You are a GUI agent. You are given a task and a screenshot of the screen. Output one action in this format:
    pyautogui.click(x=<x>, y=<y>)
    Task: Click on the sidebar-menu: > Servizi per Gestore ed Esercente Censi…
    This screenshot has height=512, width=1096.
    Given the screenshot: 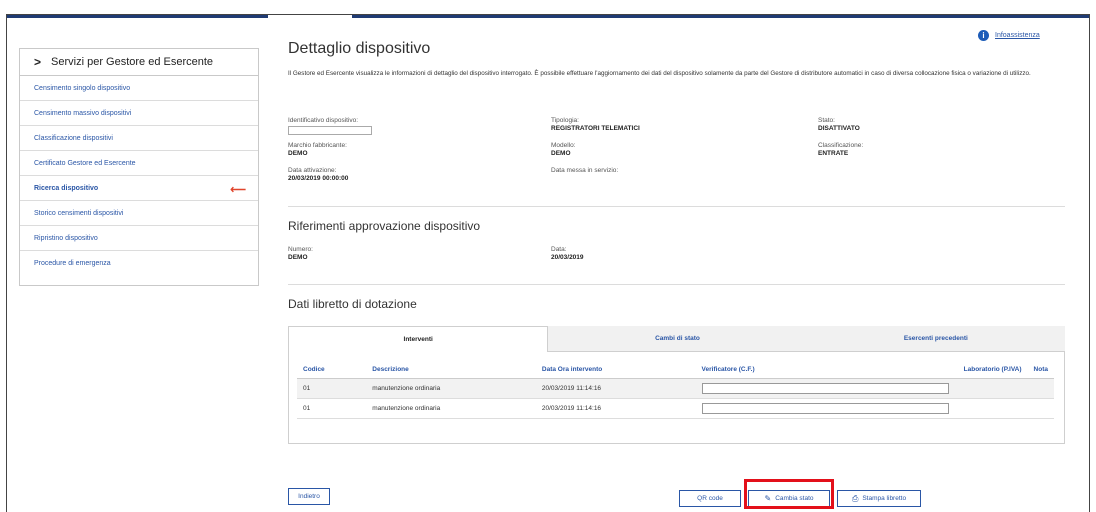 What is the action you would take?
    pyautogui.click(x=139, y=167)
    